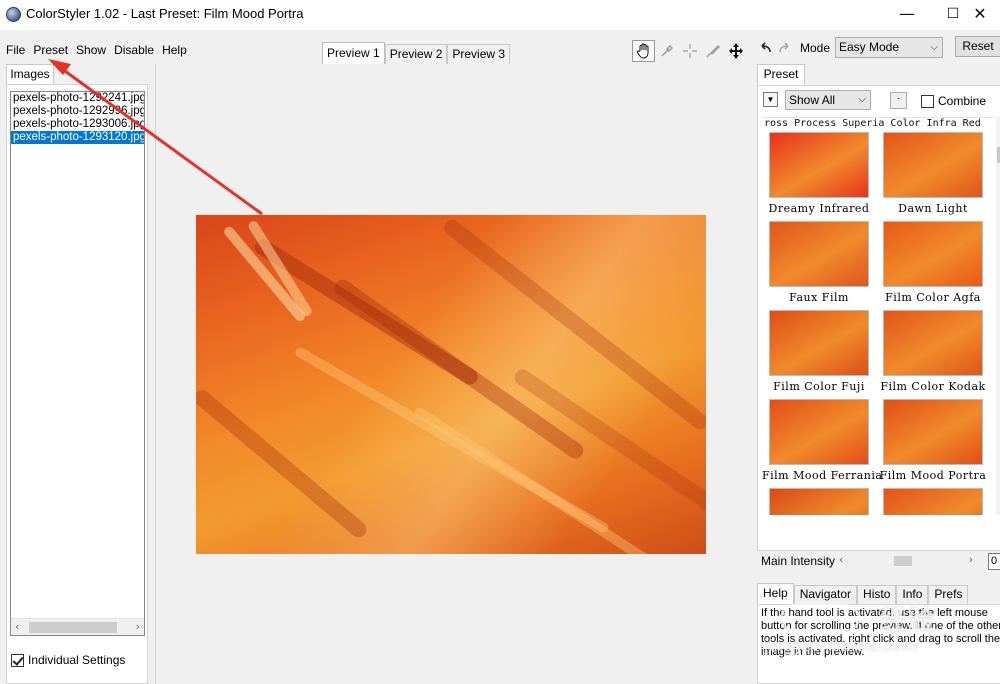 The height and width of the screenshot is (684, 1000). What do you see at coordinates (872, 123) in the screenshot?
I see `preset-cutoff-row: ross Process Superia Color Infra Red` at bounding box center [872, 123].